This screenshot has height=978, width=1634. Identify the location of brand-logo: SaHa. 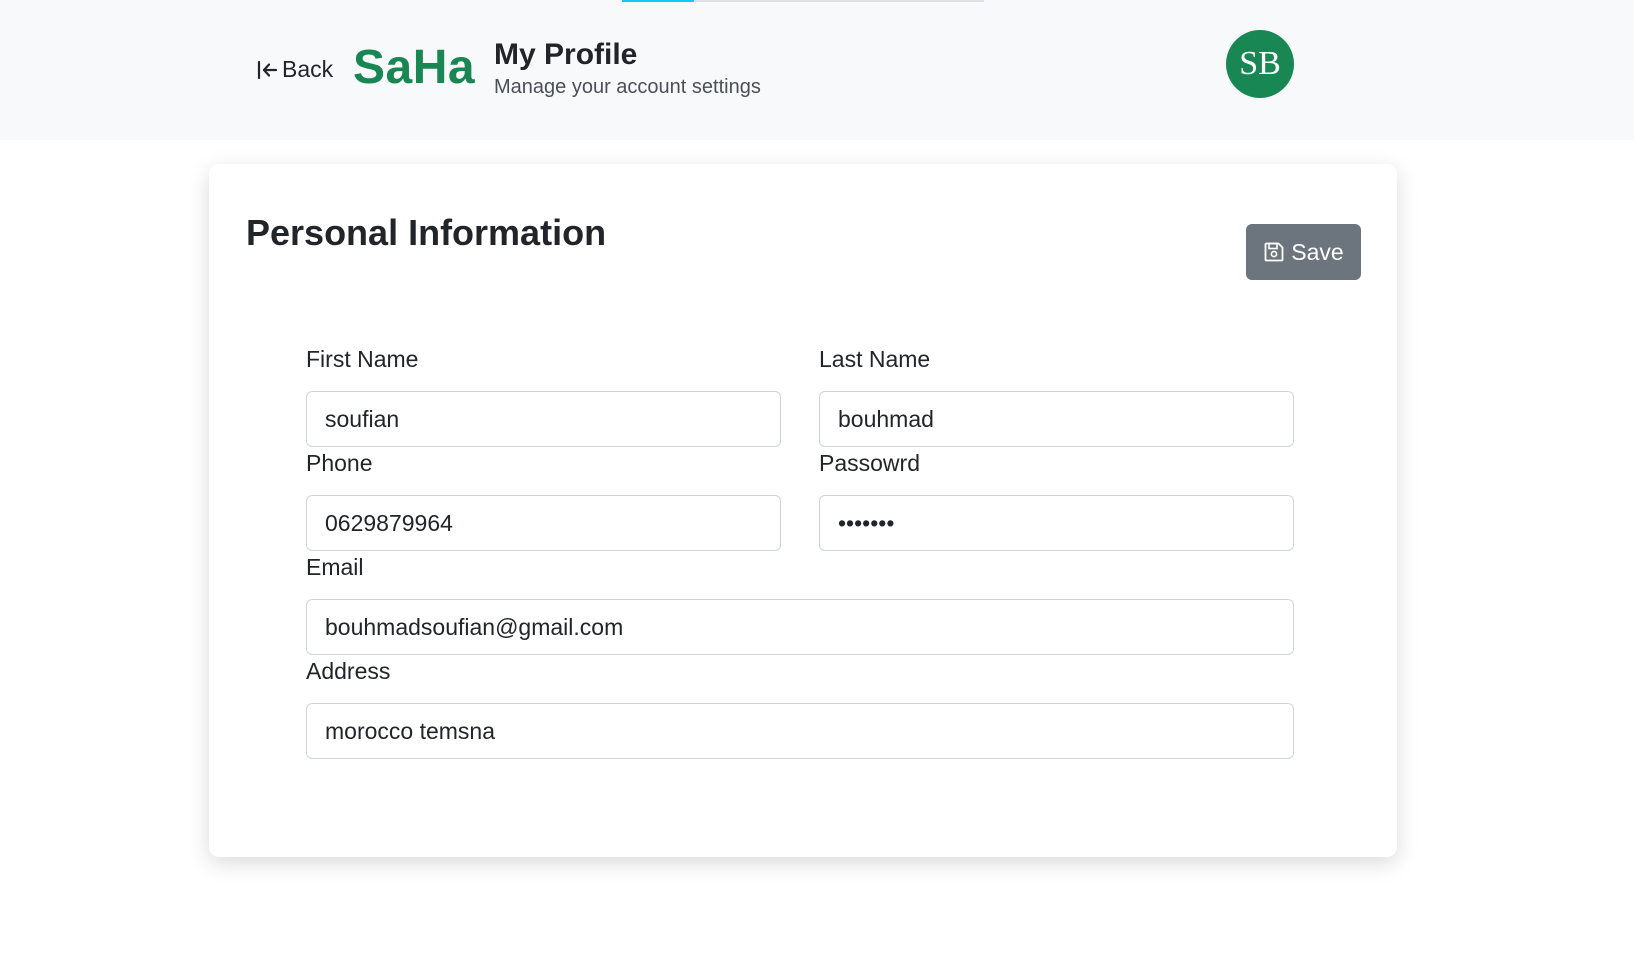
(414, 67).